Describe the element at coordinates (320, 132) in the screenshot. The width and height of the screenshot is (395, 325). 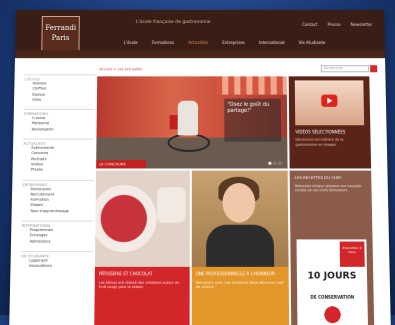
I see `video-title: VIDÉOS SÉLECTIONNÉES` at that location.